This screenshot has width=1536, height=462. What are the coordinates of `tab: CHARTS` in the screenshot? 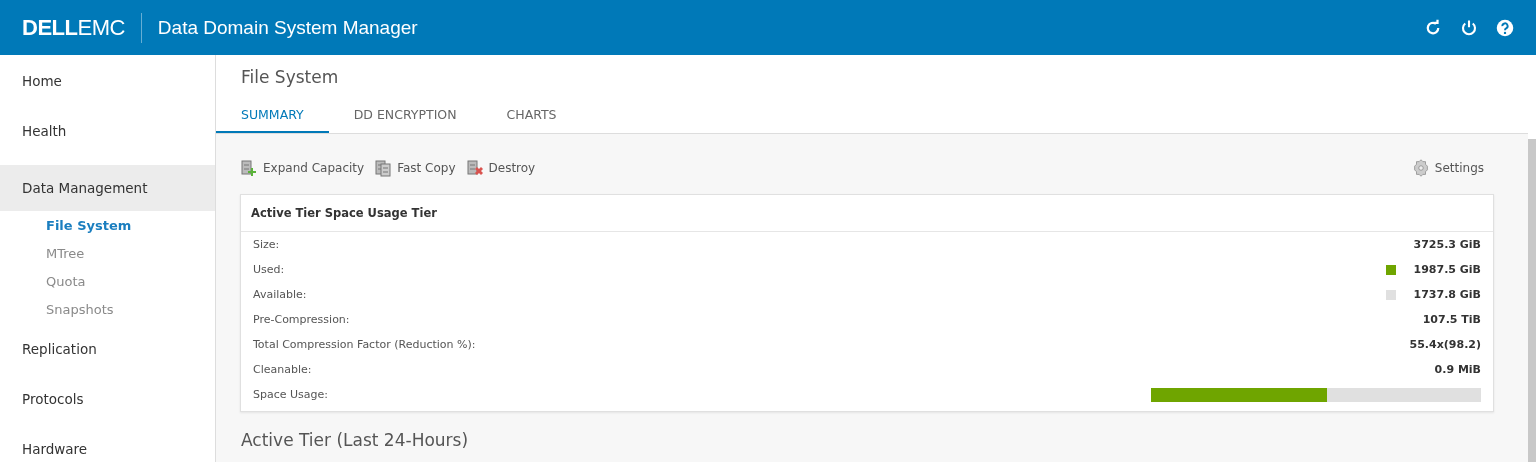 It's located at (531, 115).